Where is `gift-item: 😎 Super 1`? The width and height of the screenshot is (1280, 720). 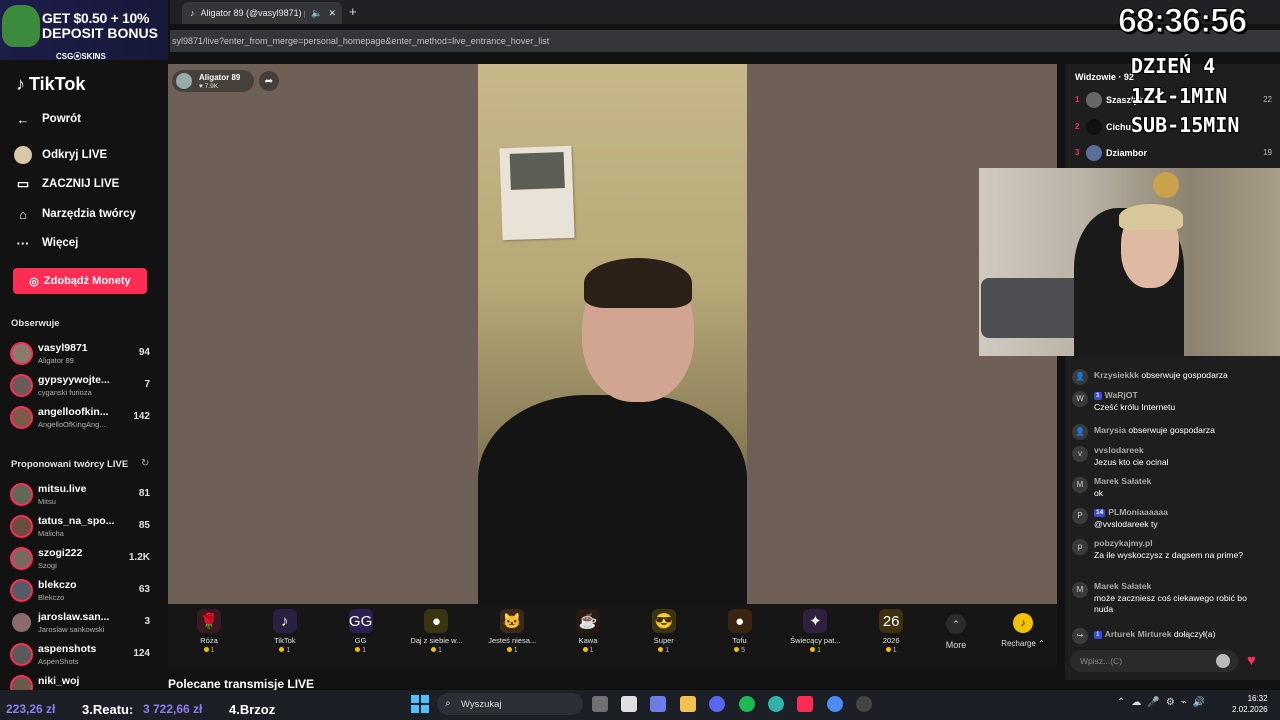
gift-item: 😎 Super 1 is located at coordinates (664, 634).